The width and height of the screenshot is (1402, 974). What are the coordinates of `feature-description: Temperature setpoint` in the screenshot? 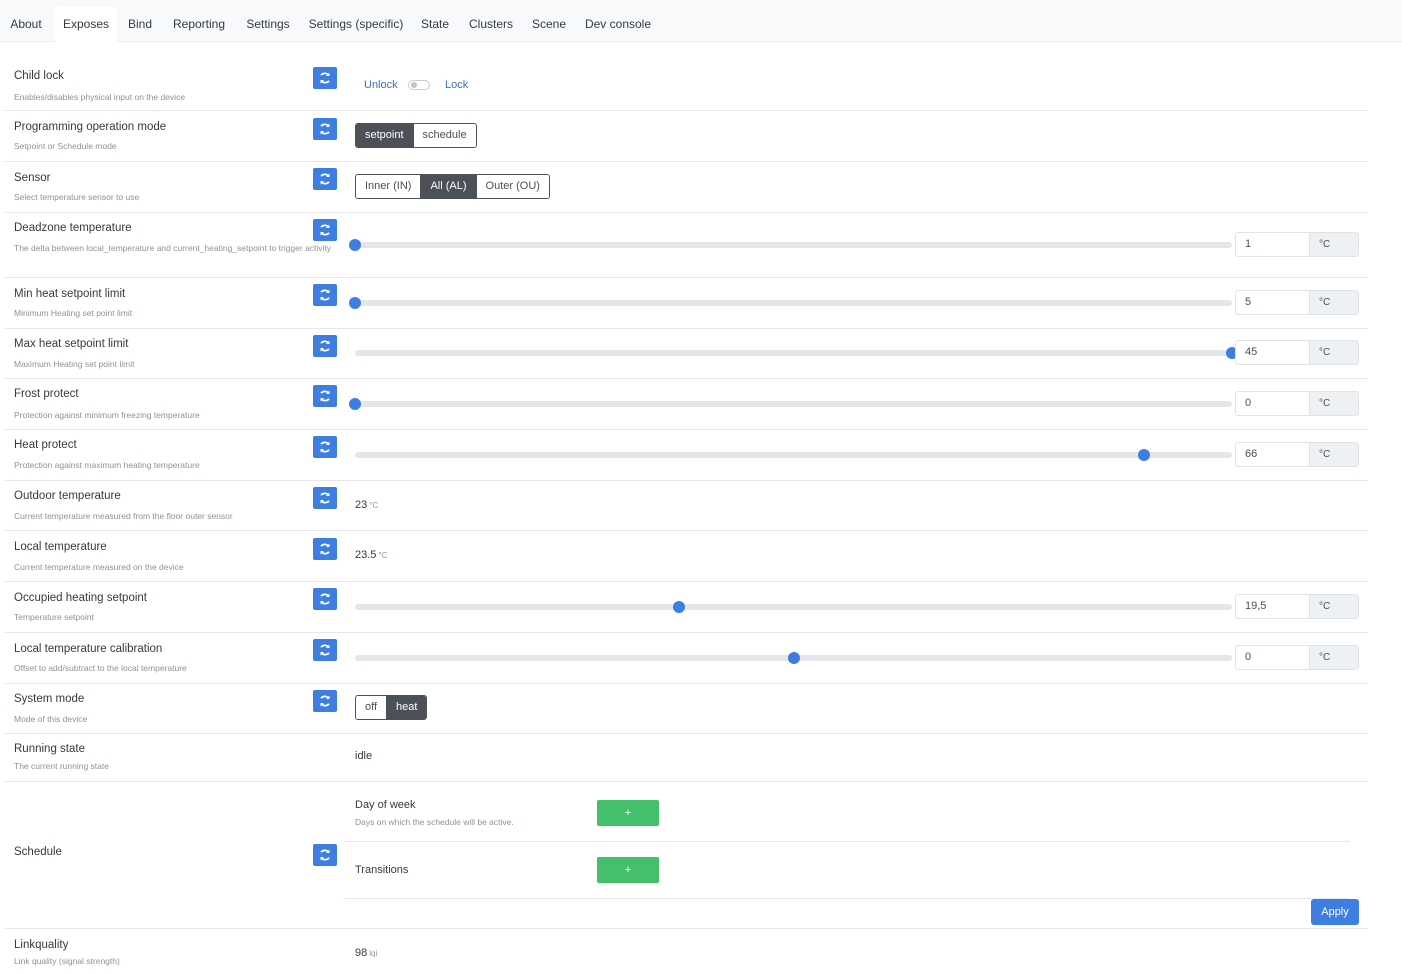 It's located at (54, 617).